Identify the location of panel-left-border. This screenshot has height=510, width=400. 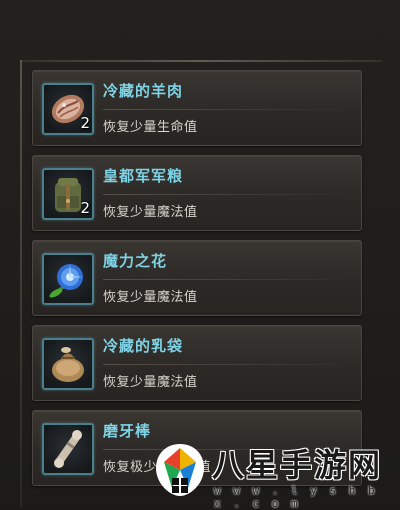
(21, 283).